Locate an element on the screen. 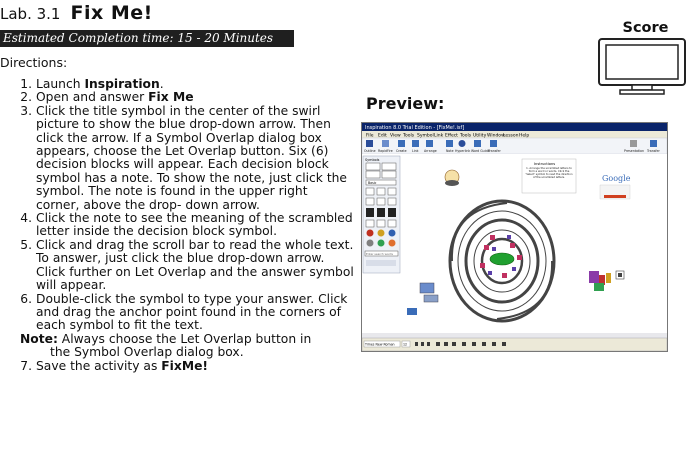 This screenshot has width=695, height=474. preview-menu-link: Link is located at coordinates (439, 136).